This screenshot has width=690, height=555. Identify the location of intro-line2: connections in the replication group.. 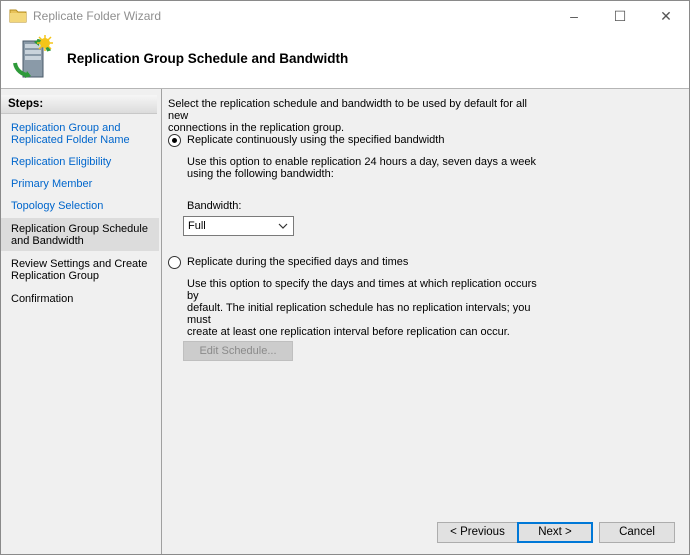
(256, 128).